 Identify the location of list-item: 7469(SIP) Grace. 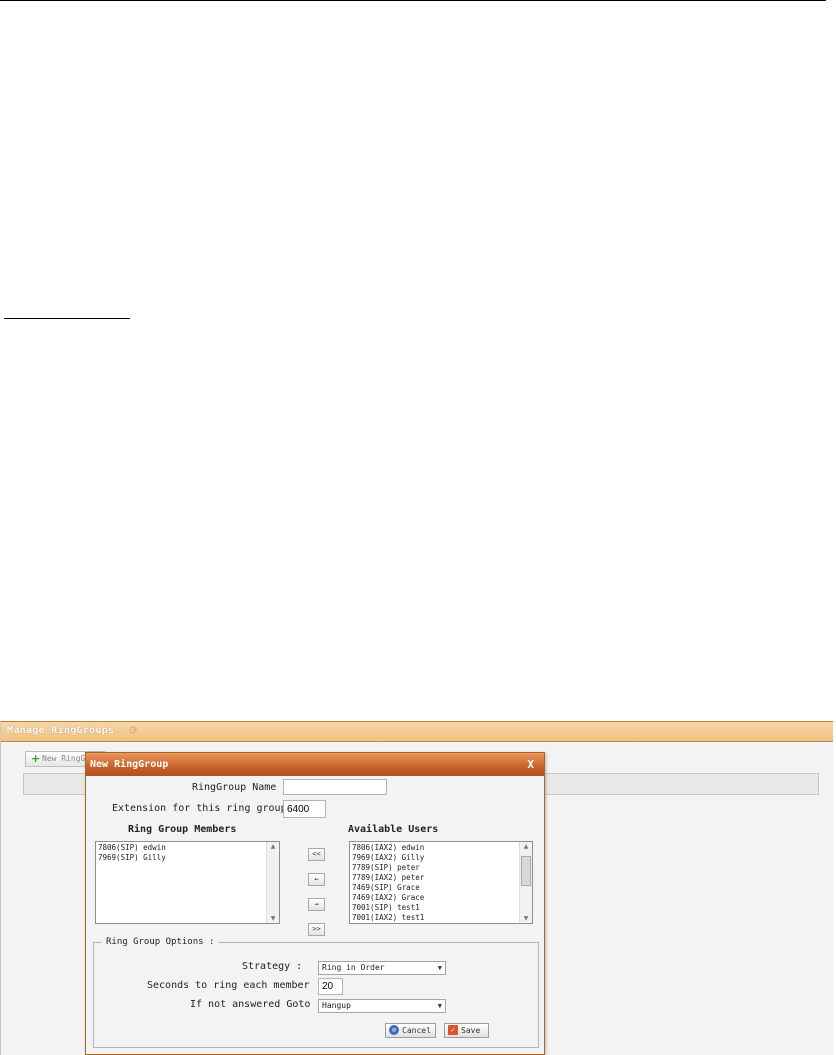
(388, 888).